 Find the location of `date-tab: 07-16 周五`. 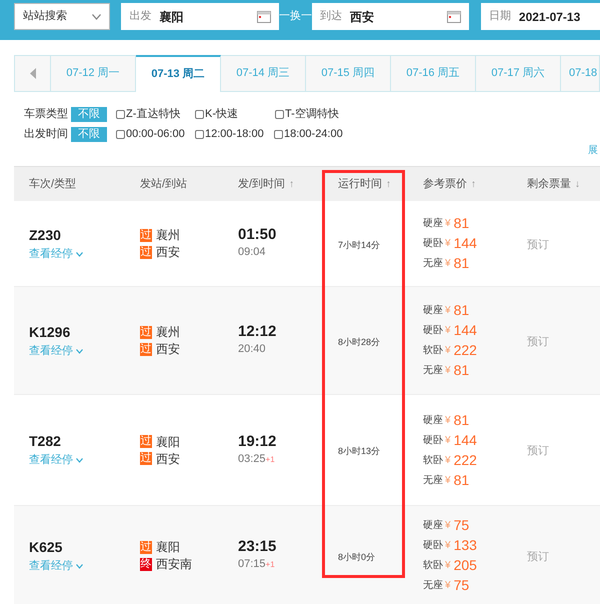

date-tab: 07-16 周五 is located at coordinates (433, 73).